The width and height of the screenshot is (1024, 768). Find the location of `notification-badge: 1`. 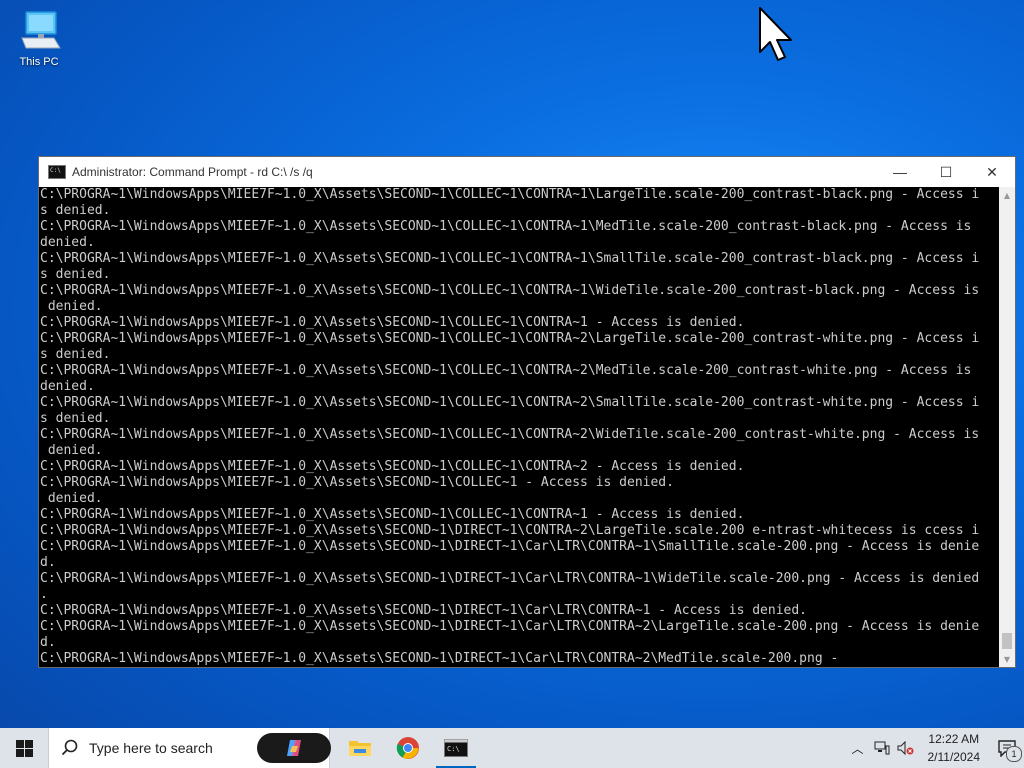

notification-badge: 1 is located at coordinates (1014, 754).